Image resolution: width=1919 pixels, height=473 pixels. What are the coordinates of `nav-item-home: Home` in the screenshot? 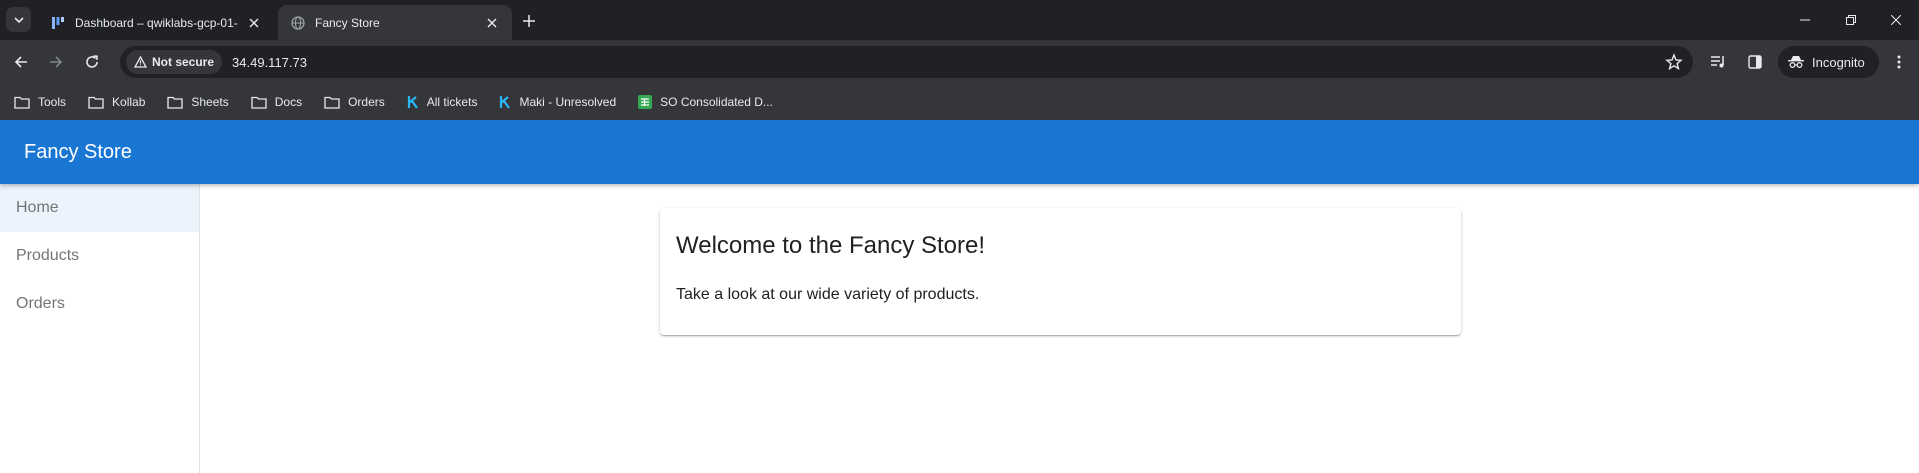 It's located at (99, 208).